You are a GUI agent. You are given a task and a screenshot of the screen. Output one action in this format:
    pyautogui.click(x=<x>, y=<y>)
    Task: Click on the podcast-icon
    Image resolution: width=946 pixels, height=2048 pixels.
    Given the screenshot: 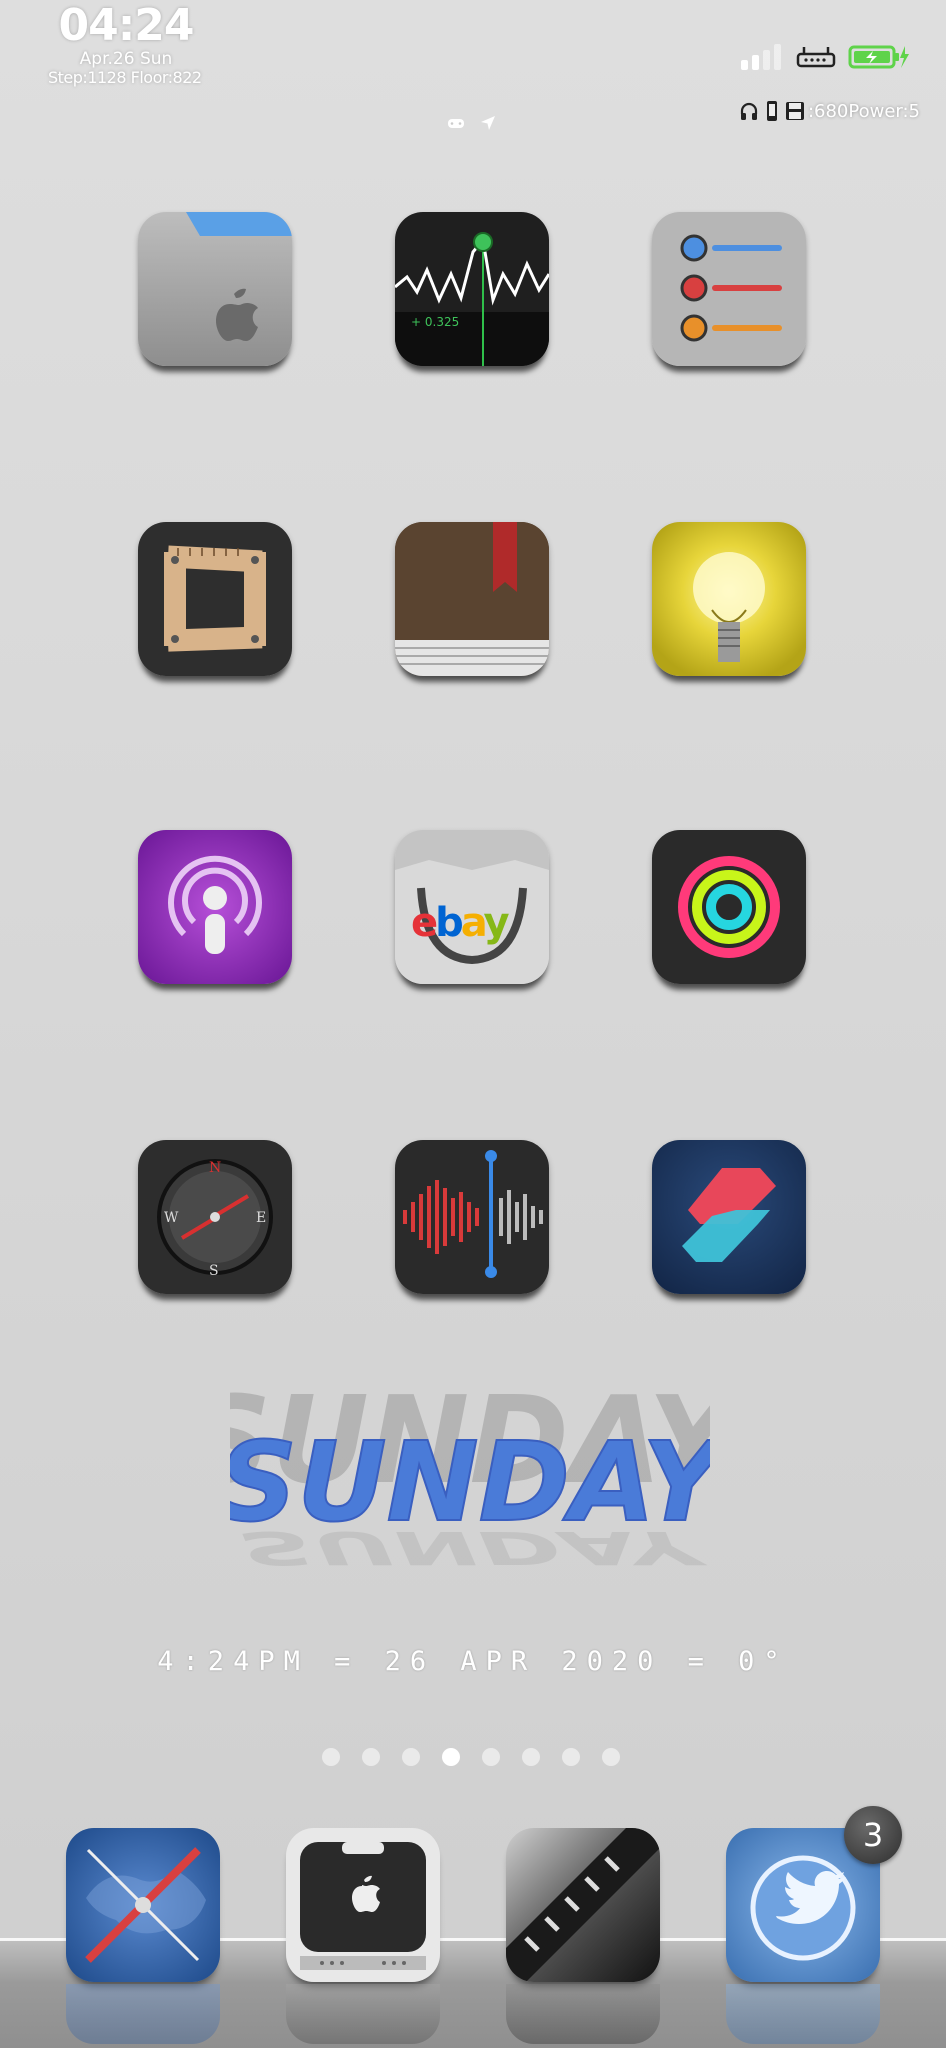 What is the action you would take?
    pyautogui.click(x=215, y=907)
    